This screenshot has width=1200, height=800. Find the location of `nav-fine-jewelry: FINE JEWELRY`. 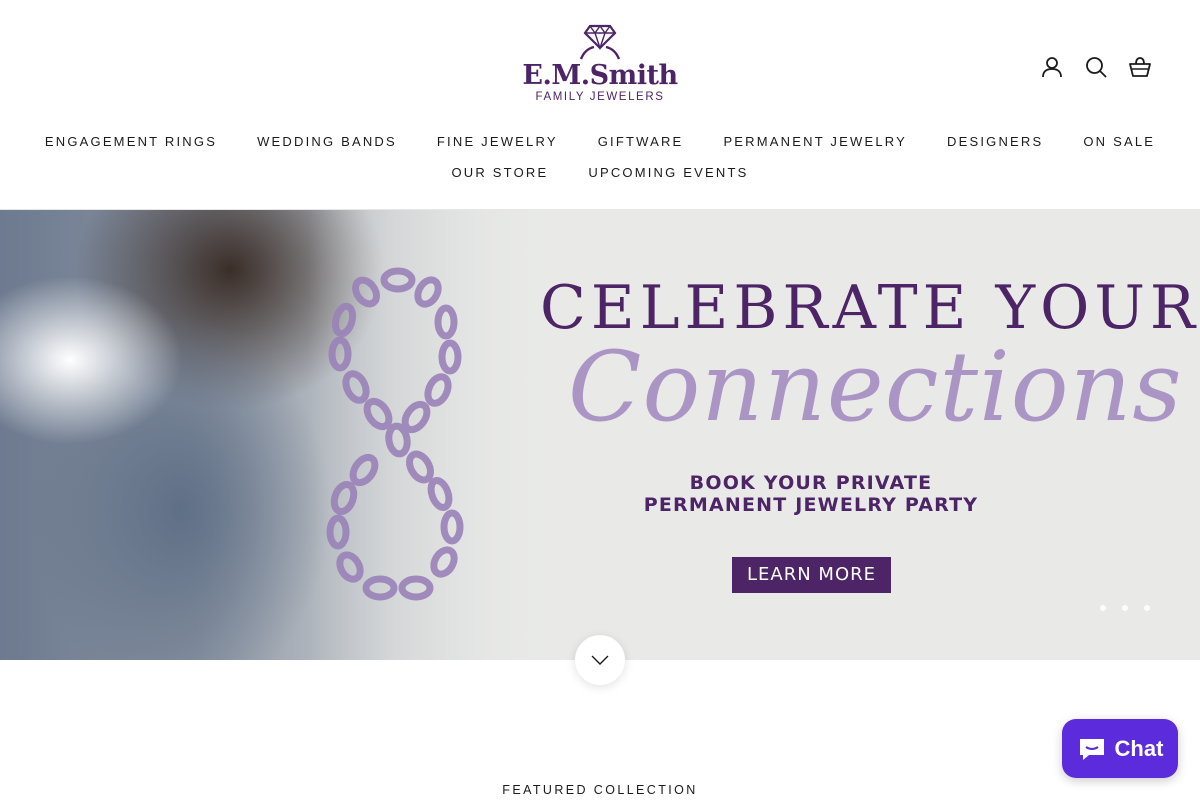

nav-fine-jewelry: FINE JEWELRY is located at coordinates (497, 142).